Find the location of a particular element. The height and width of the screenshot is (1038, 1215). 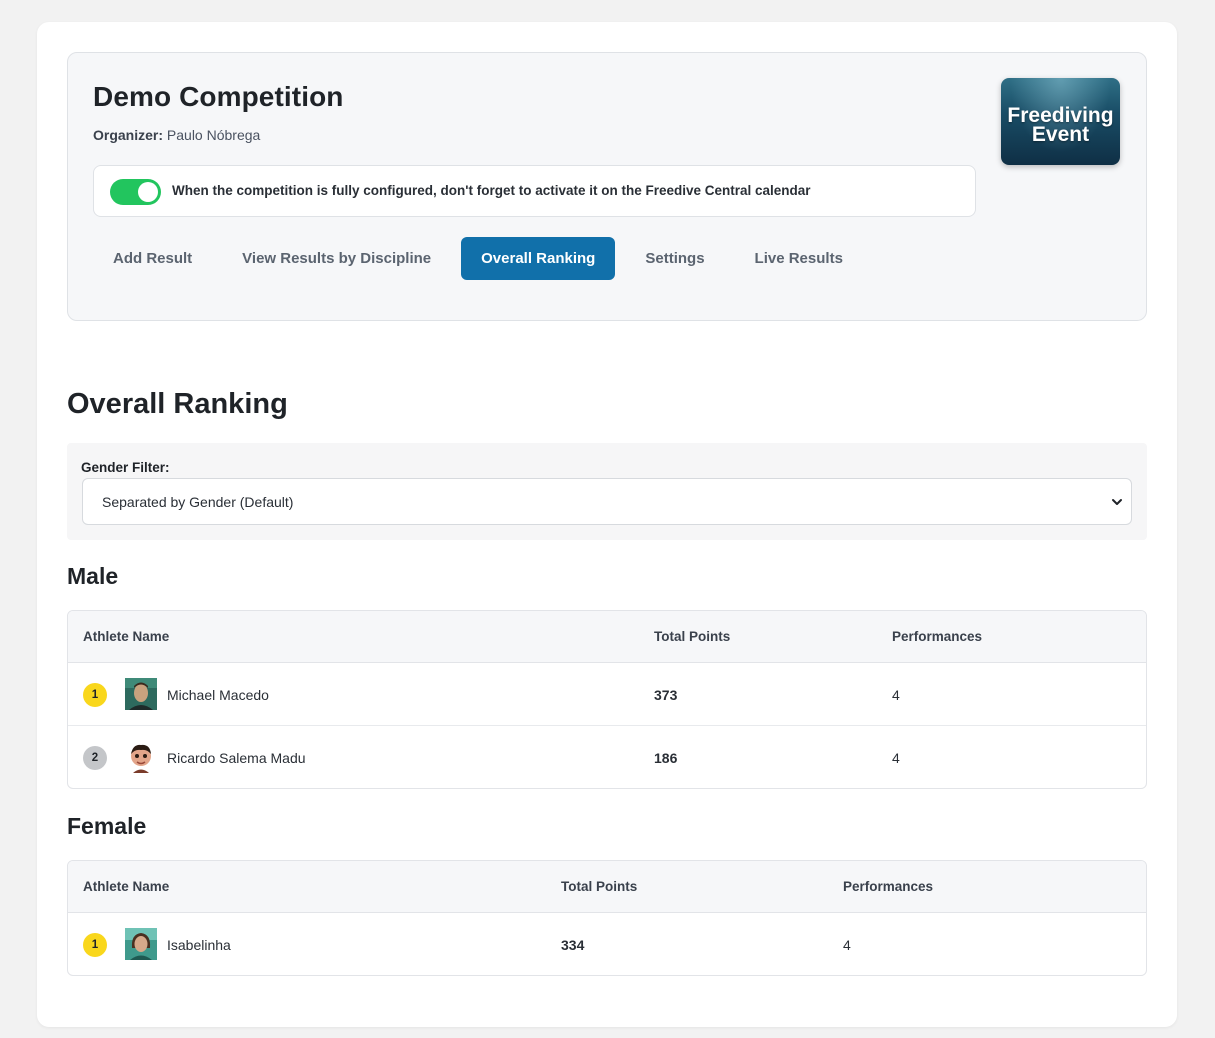

toggle-knob is located at coordinates (148, 192).